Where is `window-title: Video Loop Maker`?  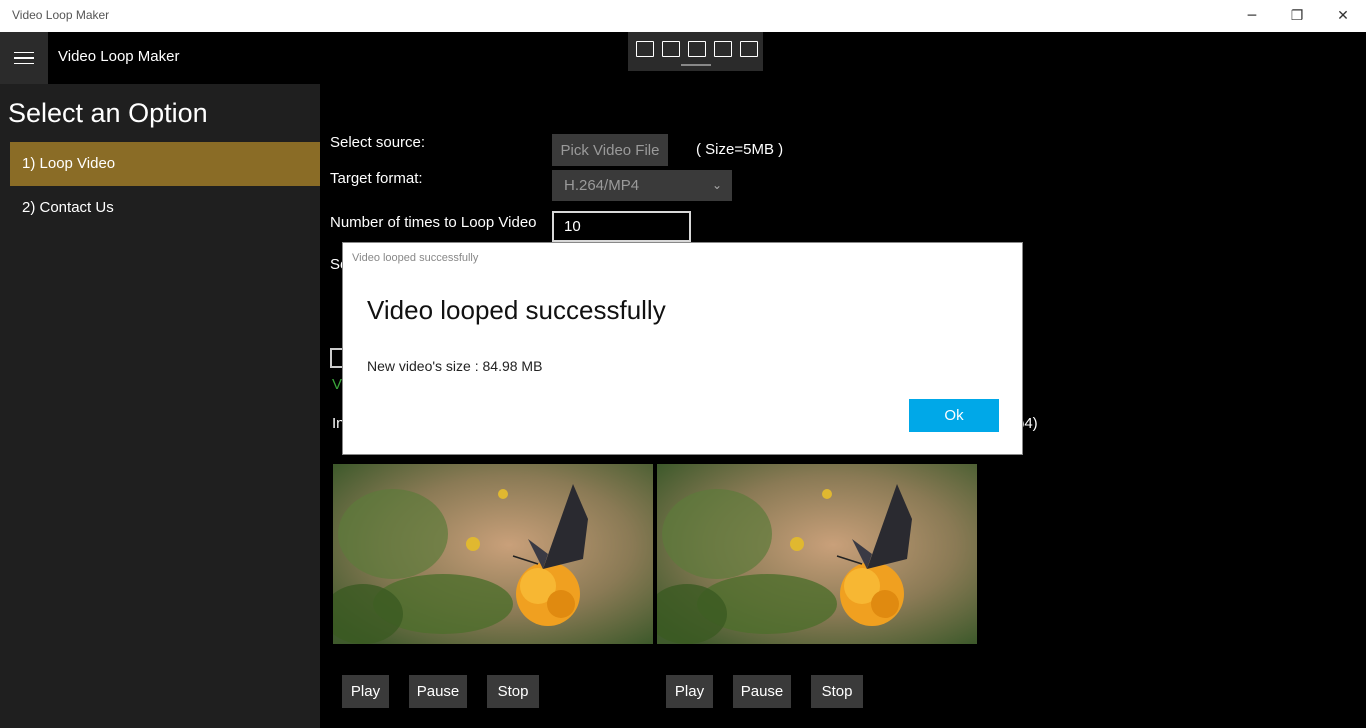 window-title: Video Loop Maker is located at coordinates (61, 15).